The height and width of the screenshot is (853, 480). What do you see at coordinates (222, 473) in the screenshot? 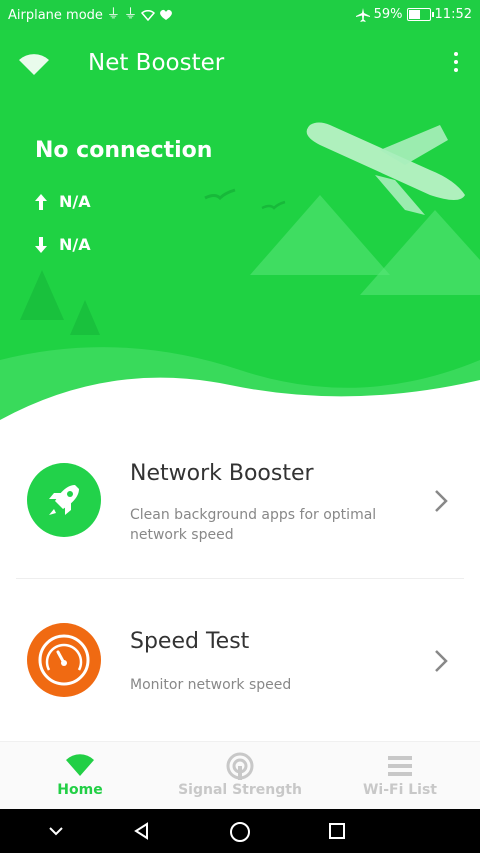
I see `network-booster-title: Network Booster` at bounding box center [222, 473].